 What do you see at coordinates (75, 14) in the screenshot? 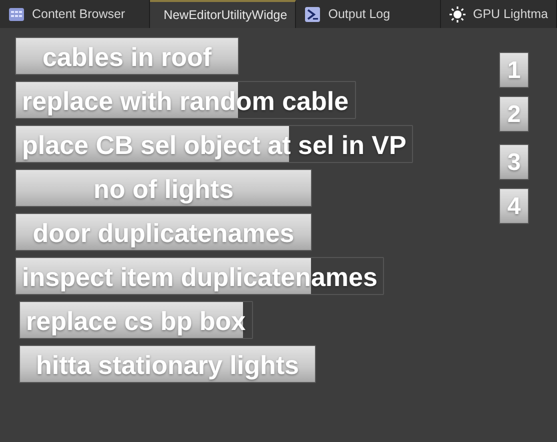
I see `tab: Content Browser` at bounding box center [75, 14].